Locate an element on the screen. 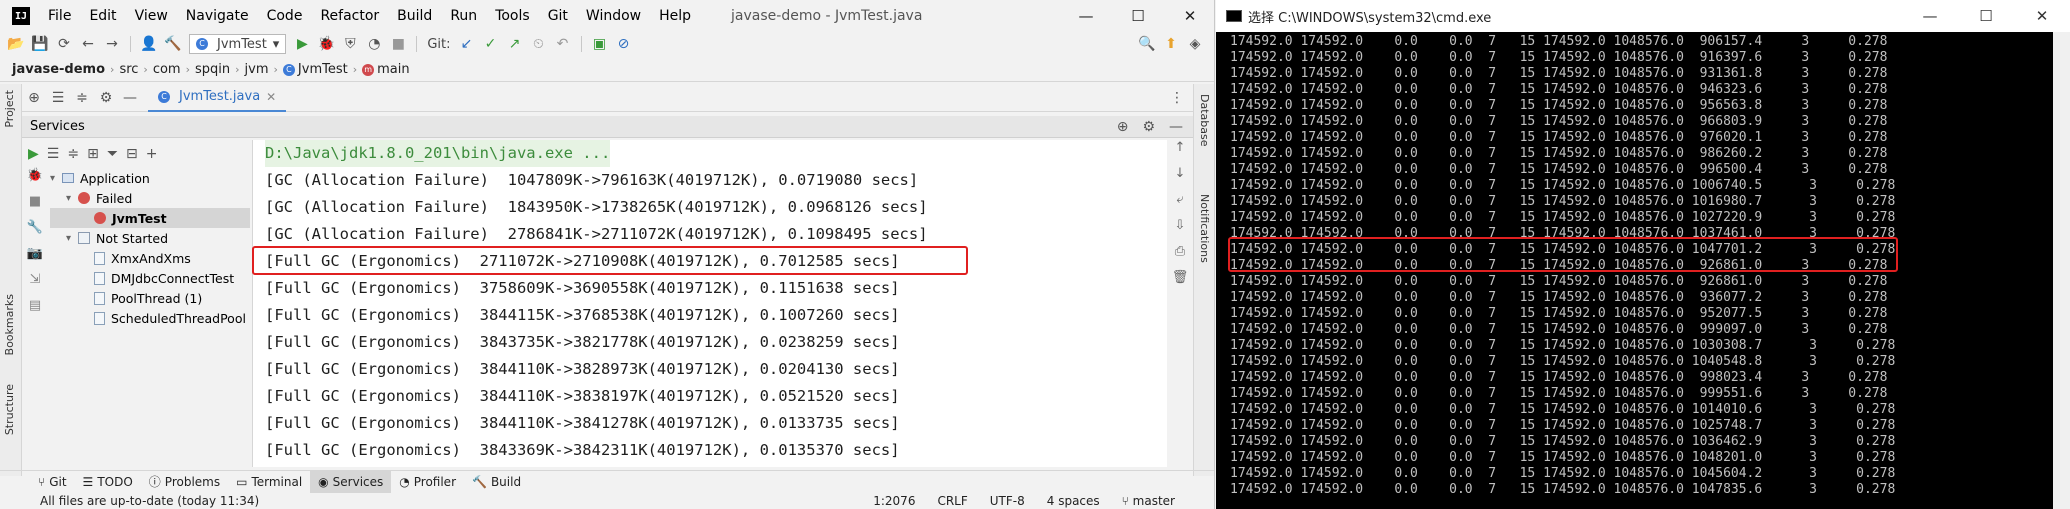 This screenshot has width=2070, height=509. back-icon: ← is located at coordinates (88, 44).